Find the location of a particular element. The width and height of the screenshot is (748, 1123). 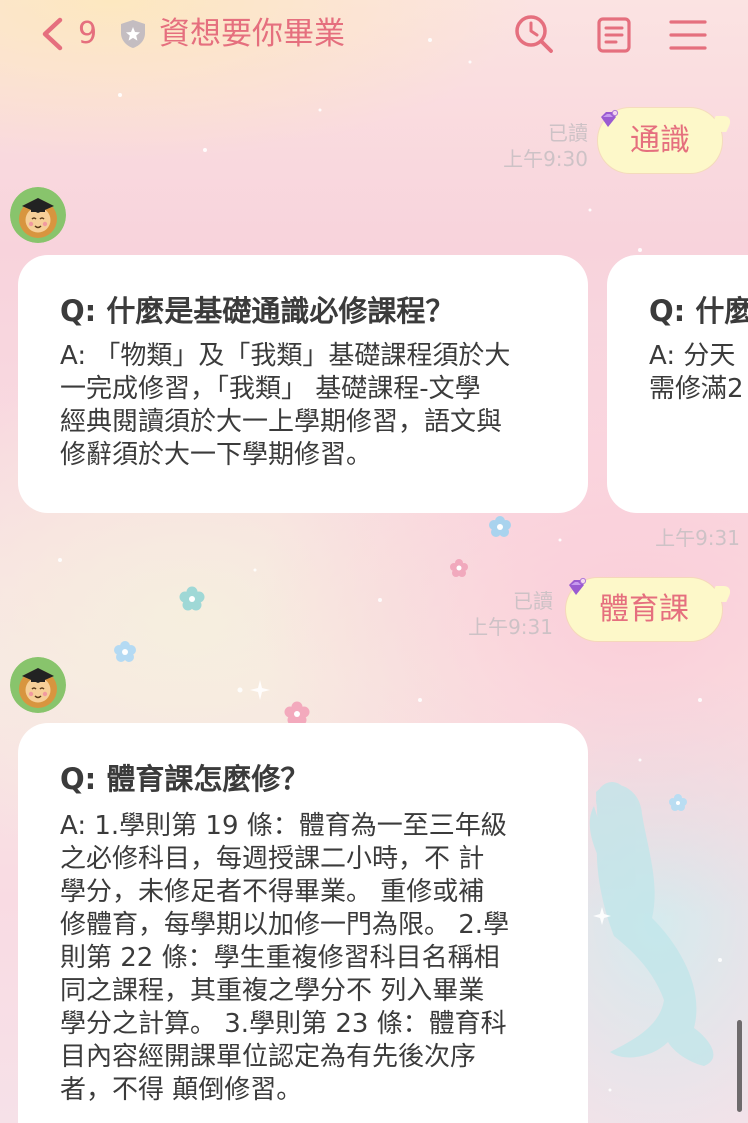

answer-line: 同之課程，其重複之學分不 列入畢業 is located at coordinates (272, 991).